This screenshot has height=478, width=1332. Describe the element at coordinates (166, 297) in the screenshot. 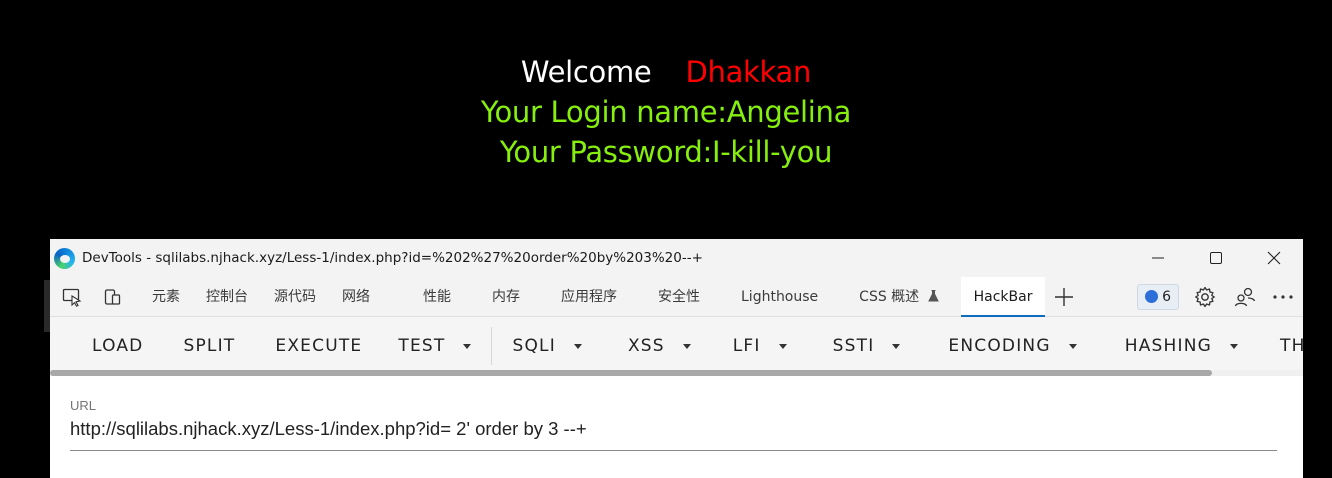

I see `tab-elements: 元素` at that location.